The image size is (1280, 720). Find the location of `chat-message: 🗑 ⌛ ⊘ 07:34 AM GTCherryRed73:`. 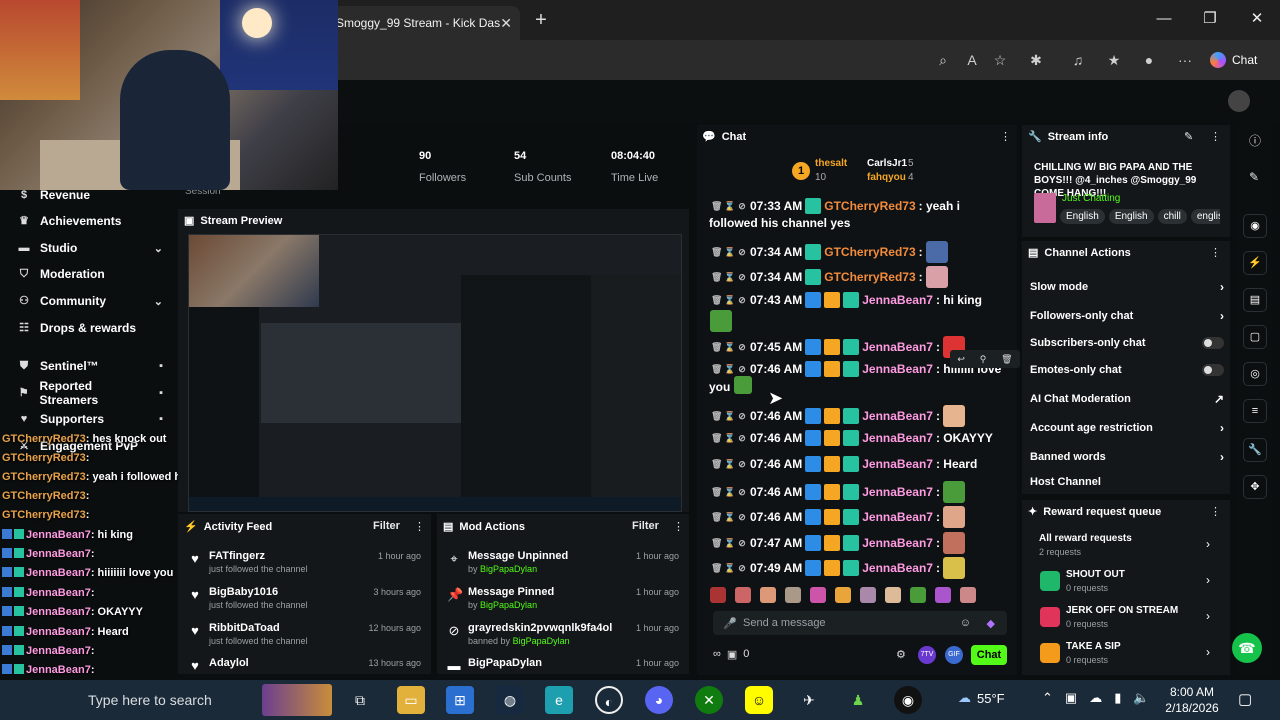

chat-message: 🗑 ⌛ ⊘ 07:34 AM GTCherryRed73: is located at coordinates (829, 252).